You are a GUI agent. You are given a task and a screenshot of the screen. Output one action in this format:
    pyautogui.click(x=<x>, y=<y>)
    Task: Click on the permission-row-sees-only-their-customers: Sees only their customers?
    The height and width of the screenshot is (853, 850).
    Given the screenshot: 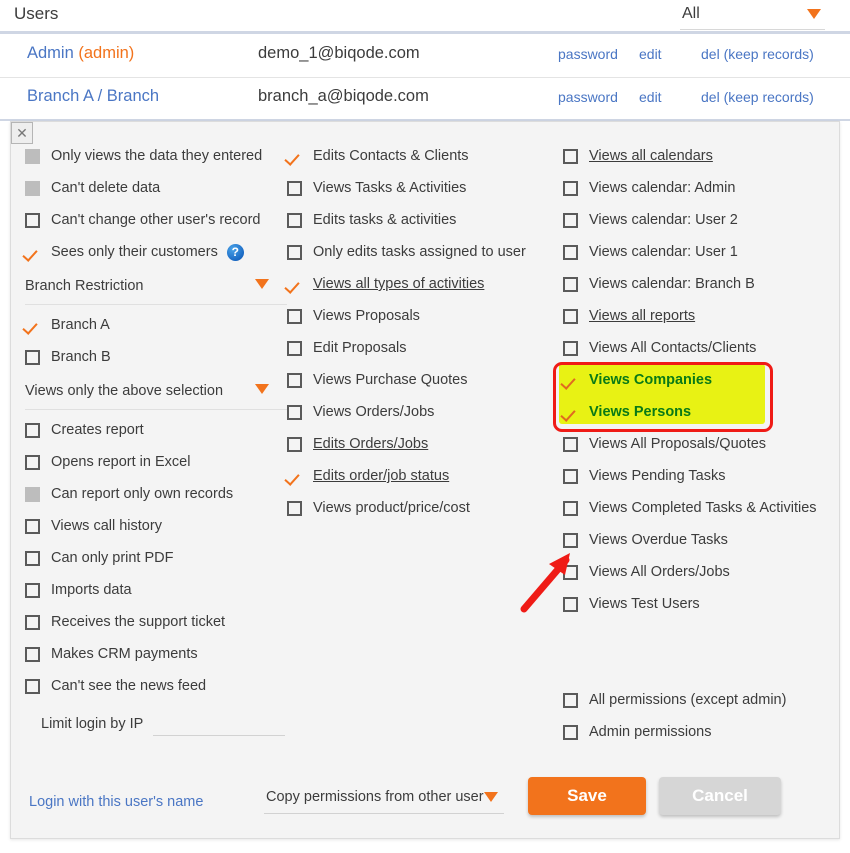 What is the action you would take?
    pyautogui.click(x=156, y=252)
    